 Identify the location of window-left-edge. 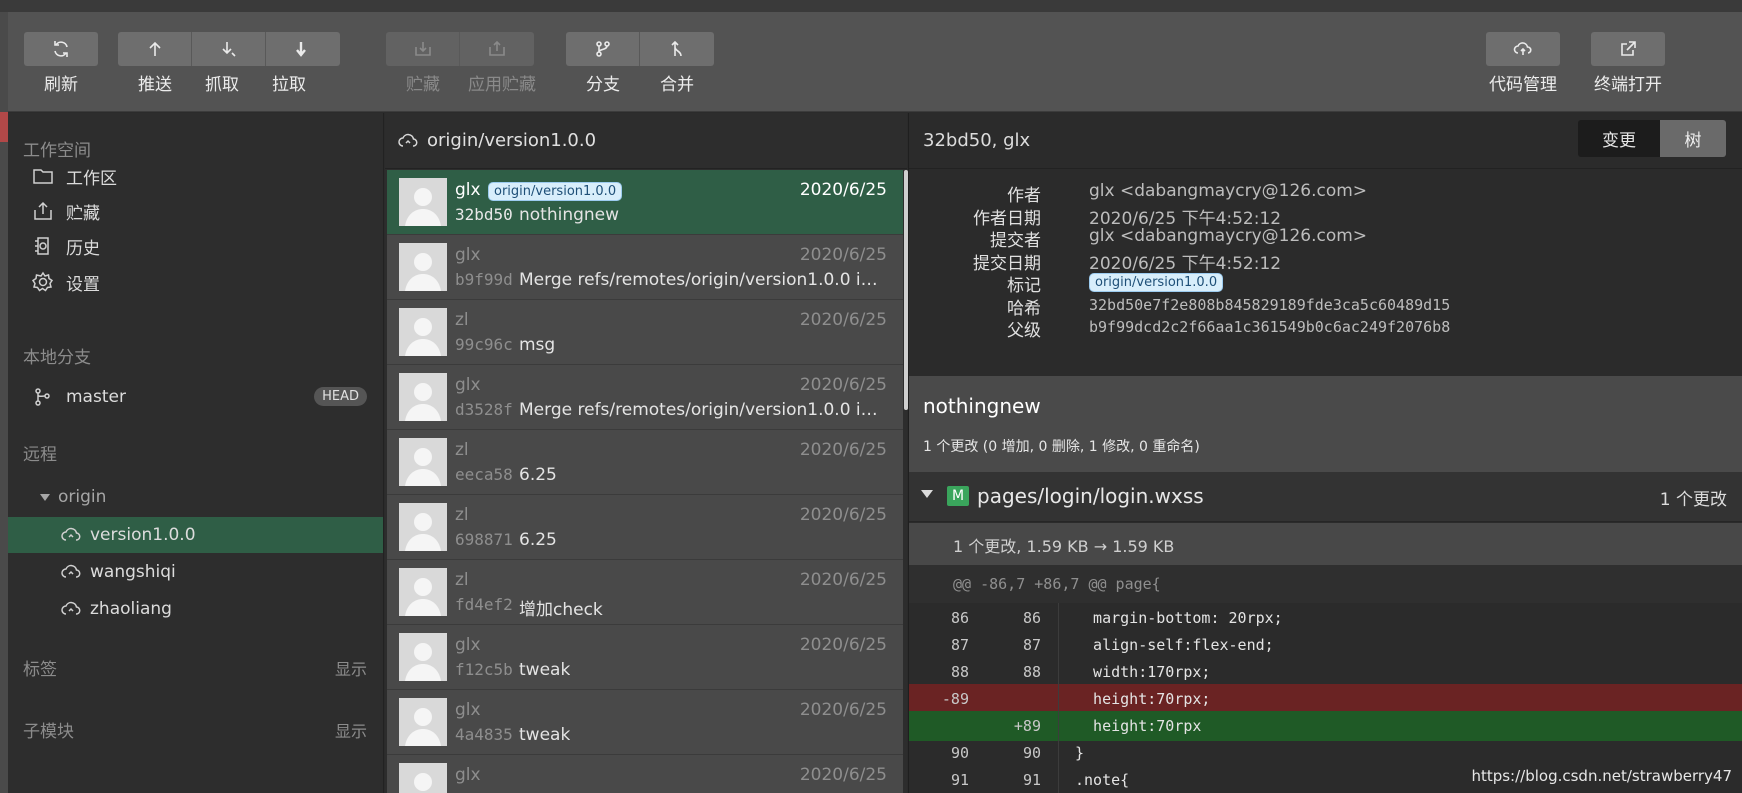
(4, 402).